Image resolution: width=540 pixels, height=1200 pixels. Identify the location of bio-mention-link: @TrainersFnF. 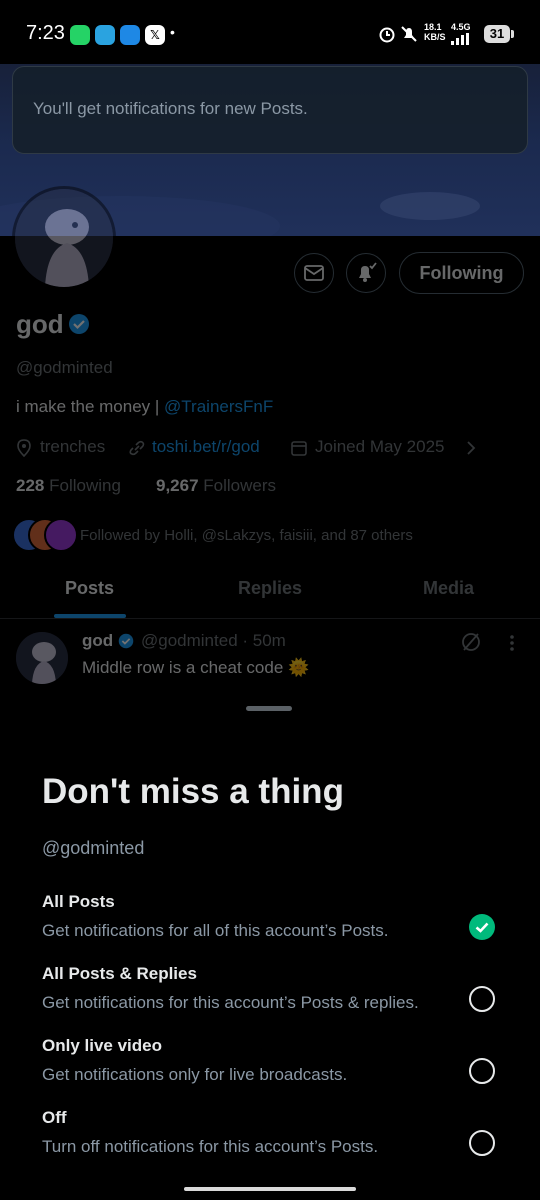
(218, 406).